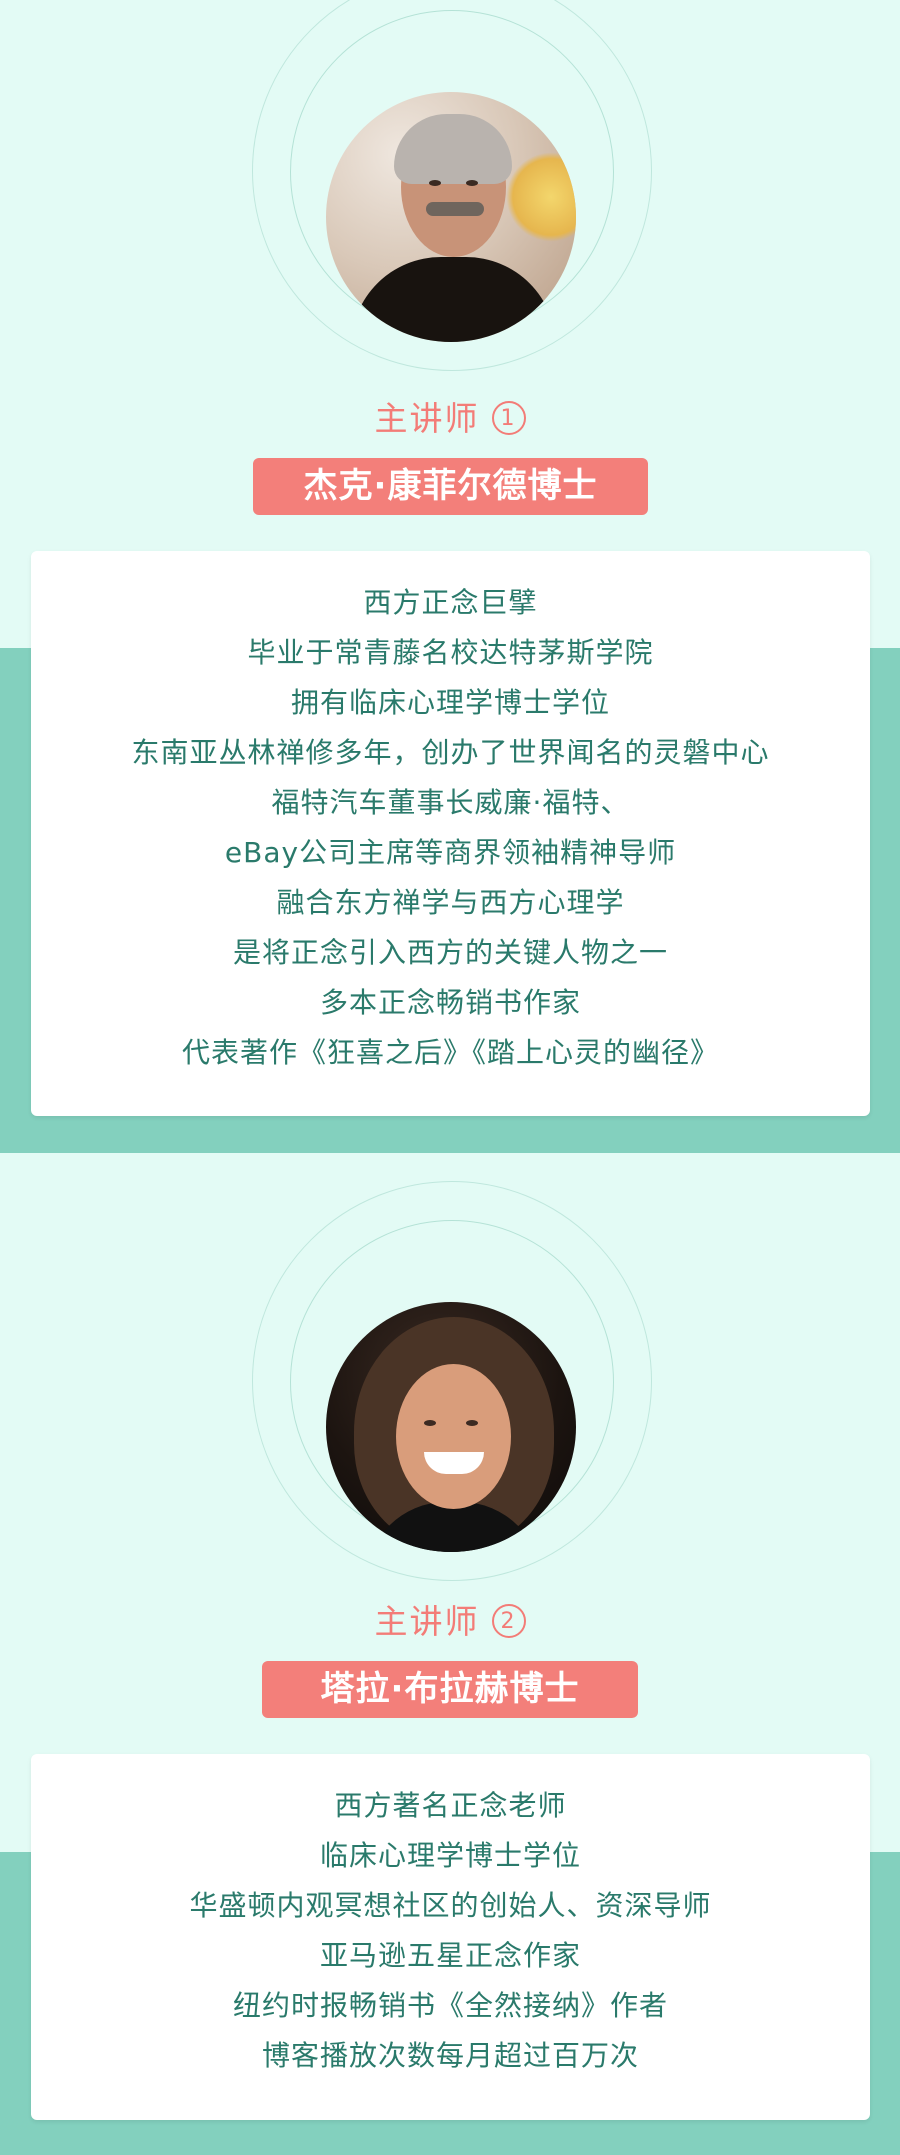  Describe the element at coordinates (450, 2055) in the screenshot. I see `bio-line: 博客播放次数每月超过百万次` at that location.